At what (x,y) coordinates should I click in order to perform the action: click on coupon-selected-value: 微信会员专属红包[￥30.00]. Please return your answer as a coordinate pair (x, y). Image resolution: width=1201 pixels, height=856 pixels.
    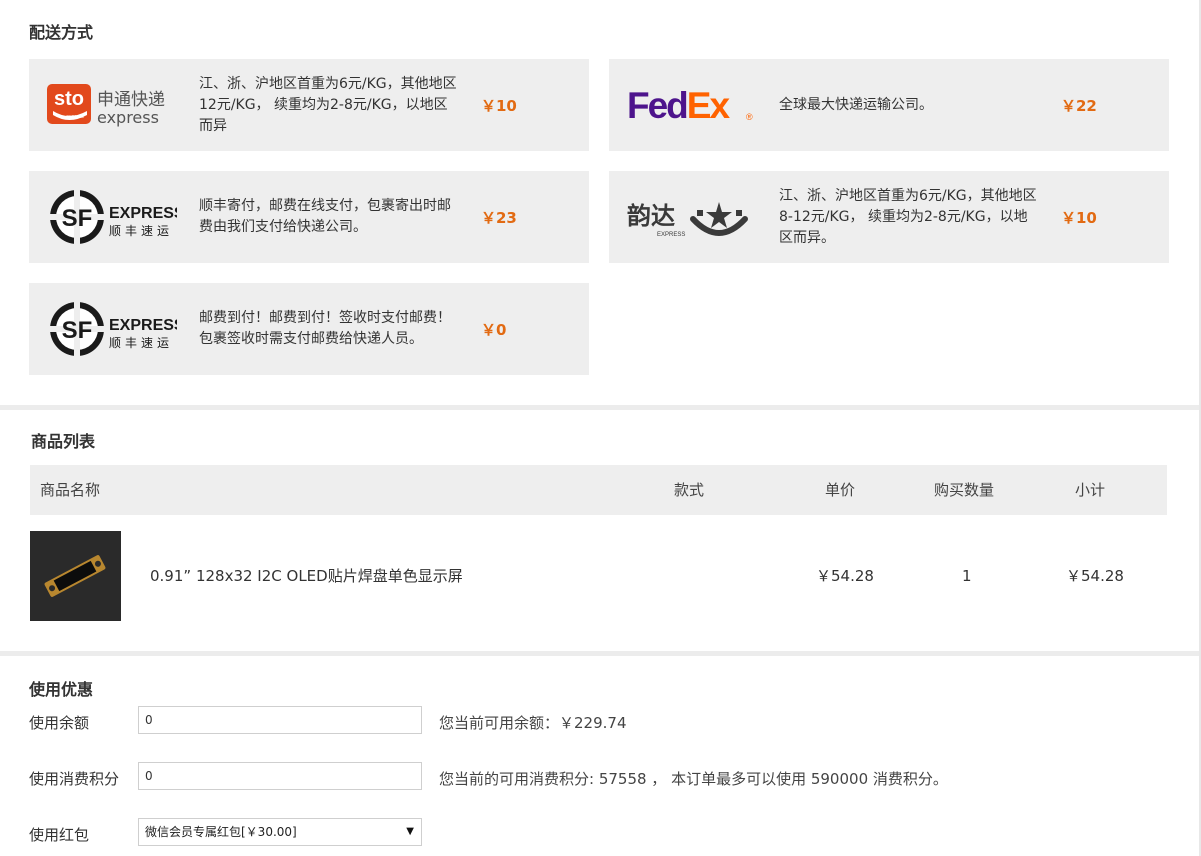
    Looking at the image, I should click on (221, 832).